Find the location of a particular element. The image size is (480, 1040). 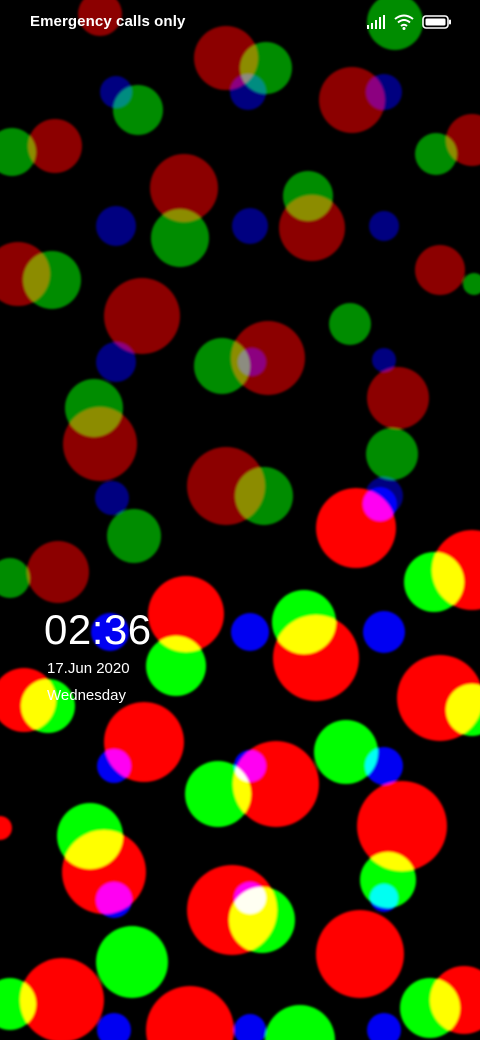

clock-date: 17.Jun 2020 is located at coordinates (88, 668).